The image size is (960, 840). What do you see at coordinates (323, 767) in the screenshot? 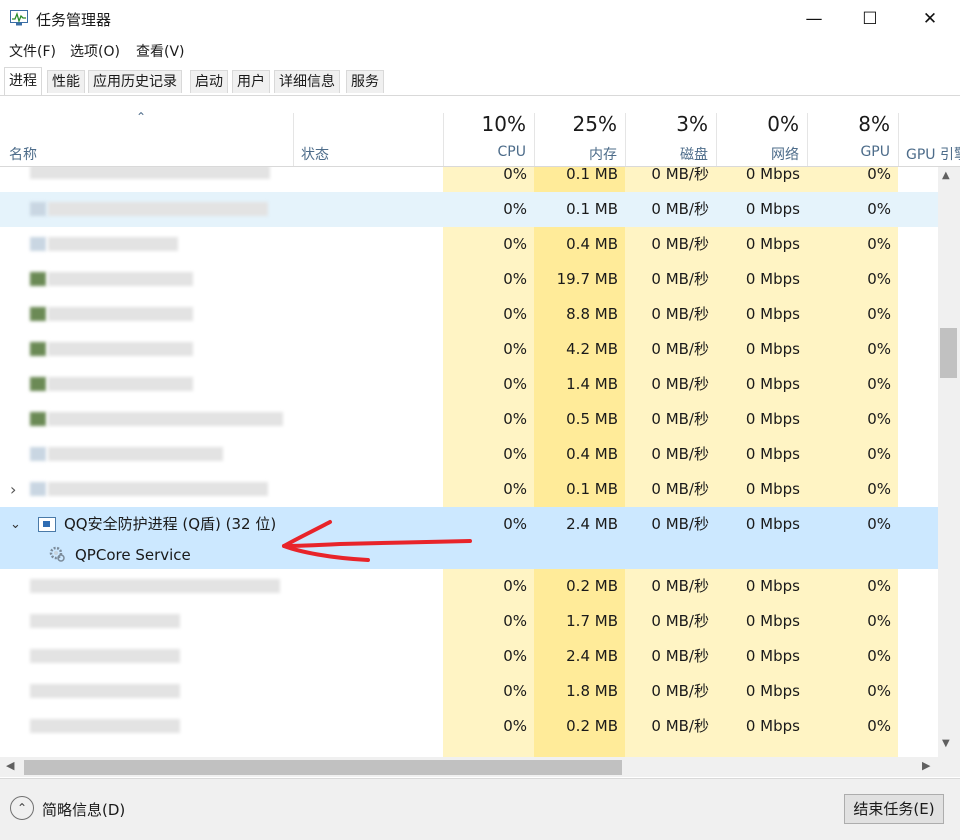
I see `horizontal-scroll-thumb` at bounding box center [323, 767].